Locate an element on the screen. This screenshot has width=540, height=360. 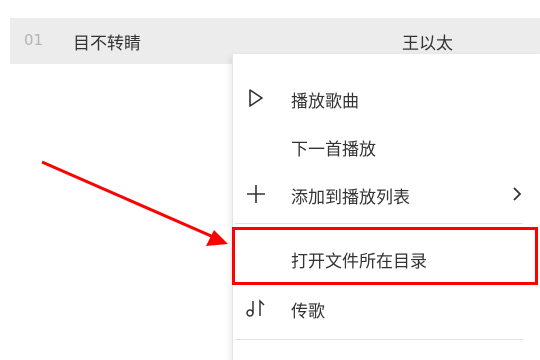
menu-label: 添加到播放列表 is located at coordinates (350, 198).